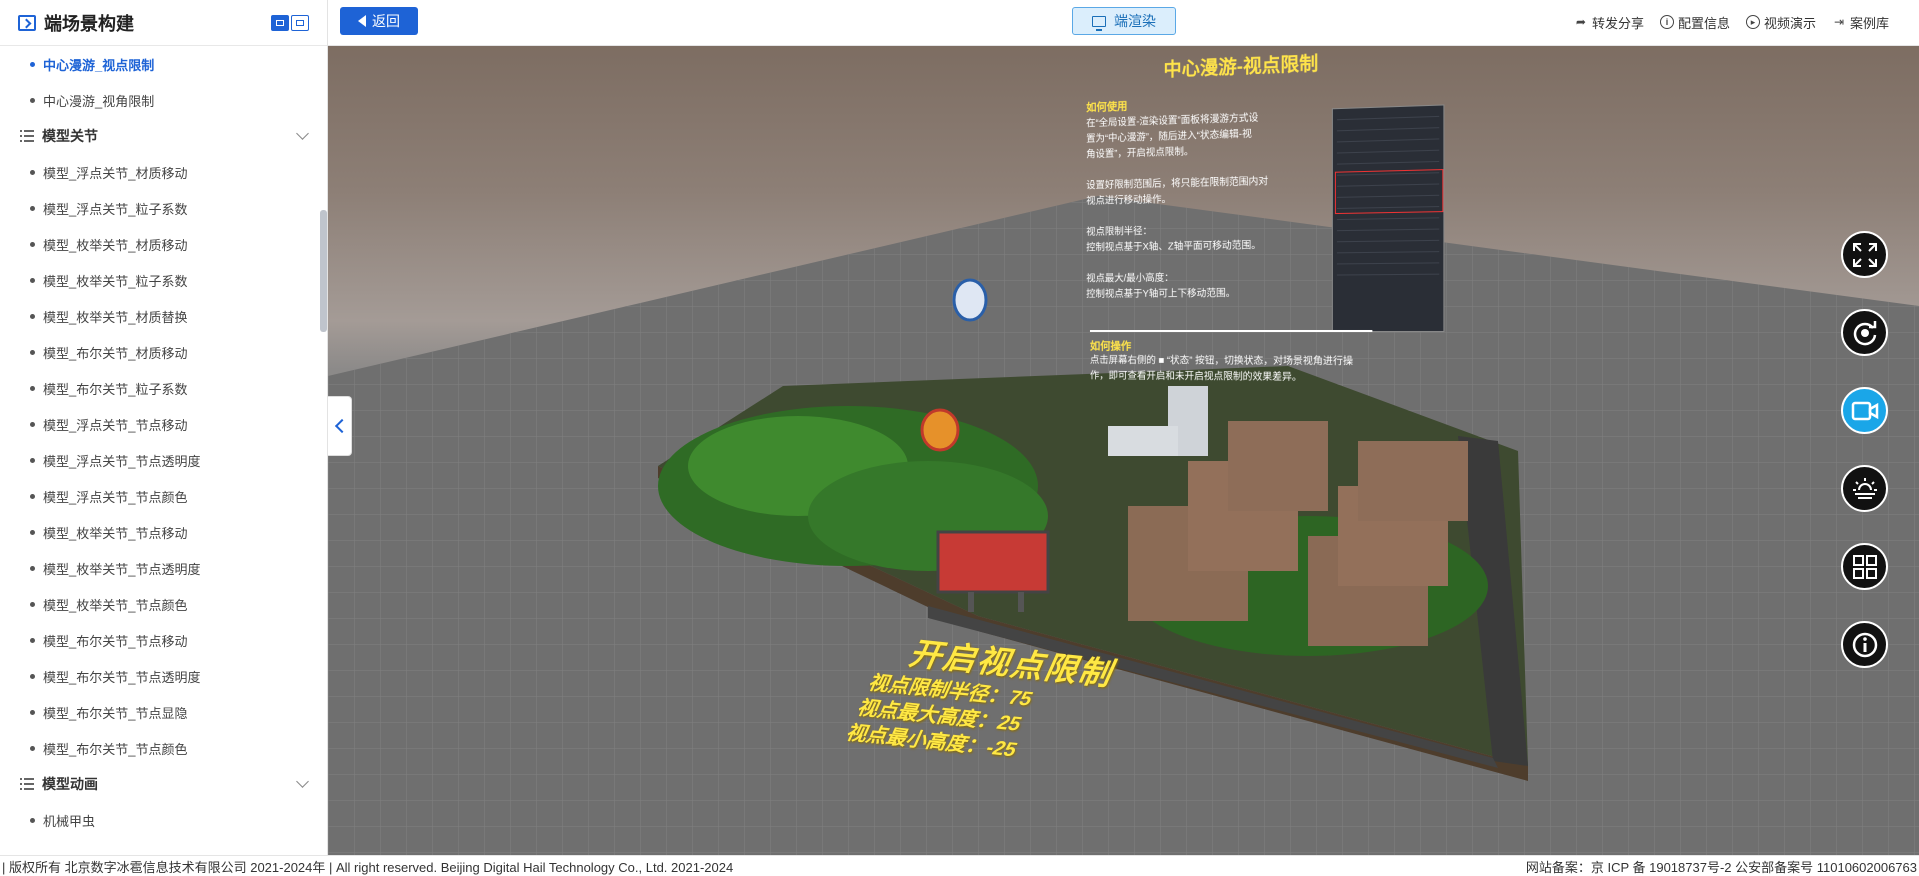 The height and width of the screenshot is (876, 1919). I want to click on sidebar-item-viewangle-limit: 中心漫游_视角限制, so click(163, 100).